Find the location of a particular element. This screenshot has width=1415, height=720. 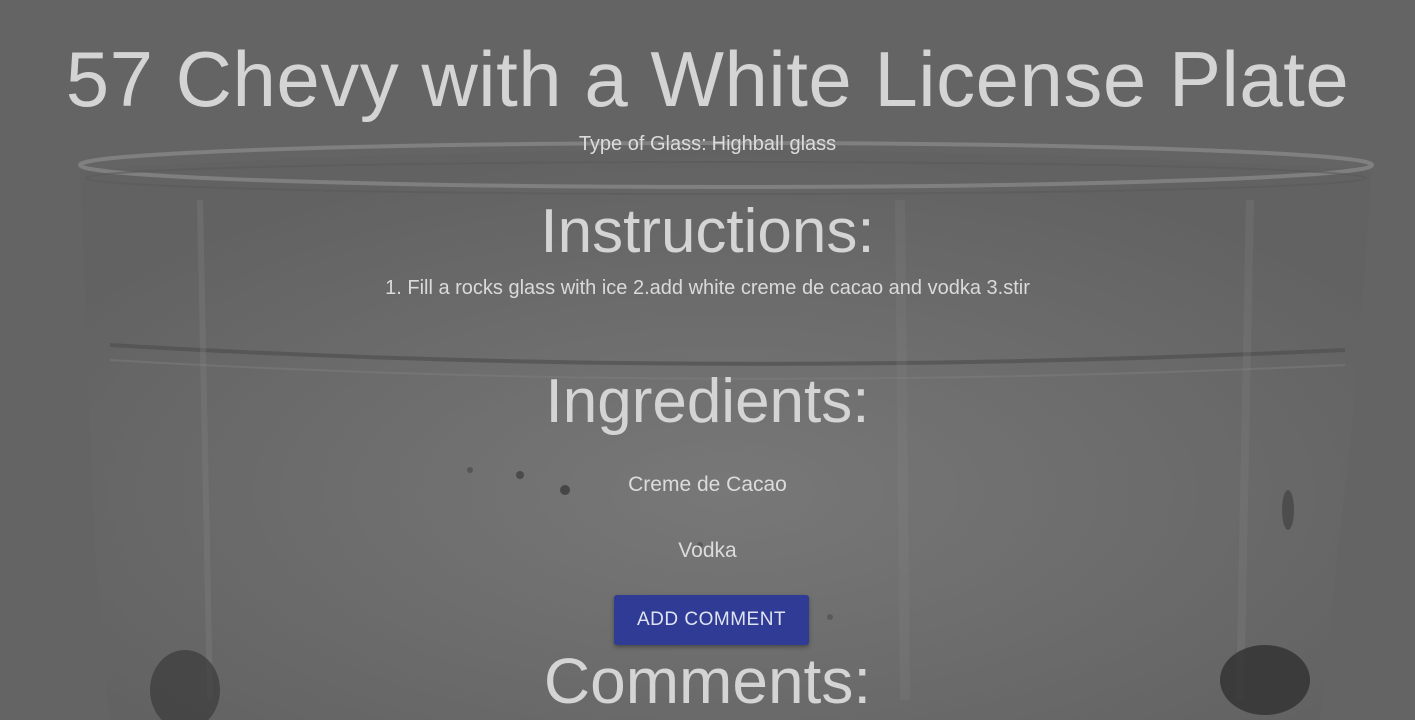

ingredient-item: Creme de Cacao is located at coordinates (707, 484).